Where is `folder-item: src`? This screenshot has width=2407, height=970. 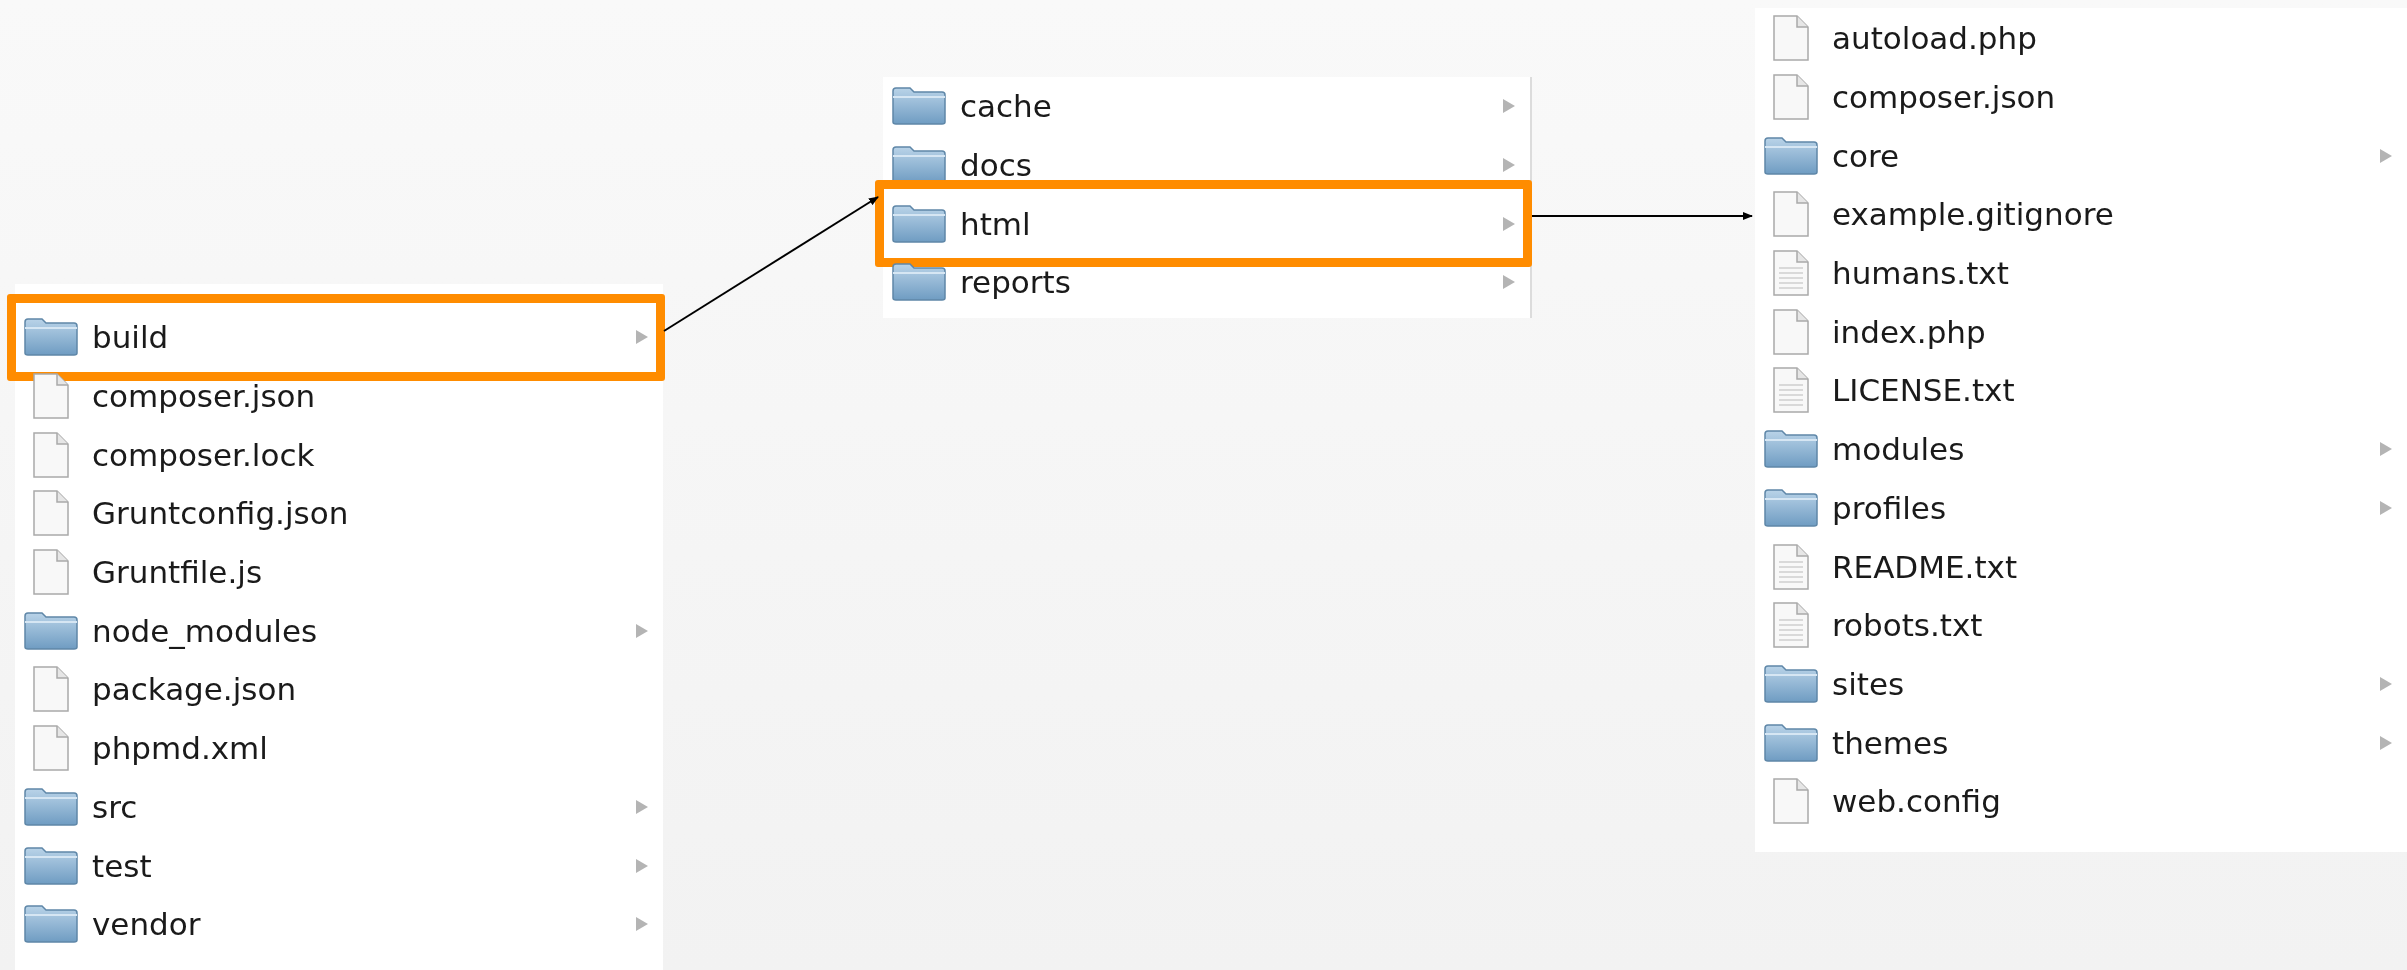
folder-item: src is located at coordinates (339, 807).